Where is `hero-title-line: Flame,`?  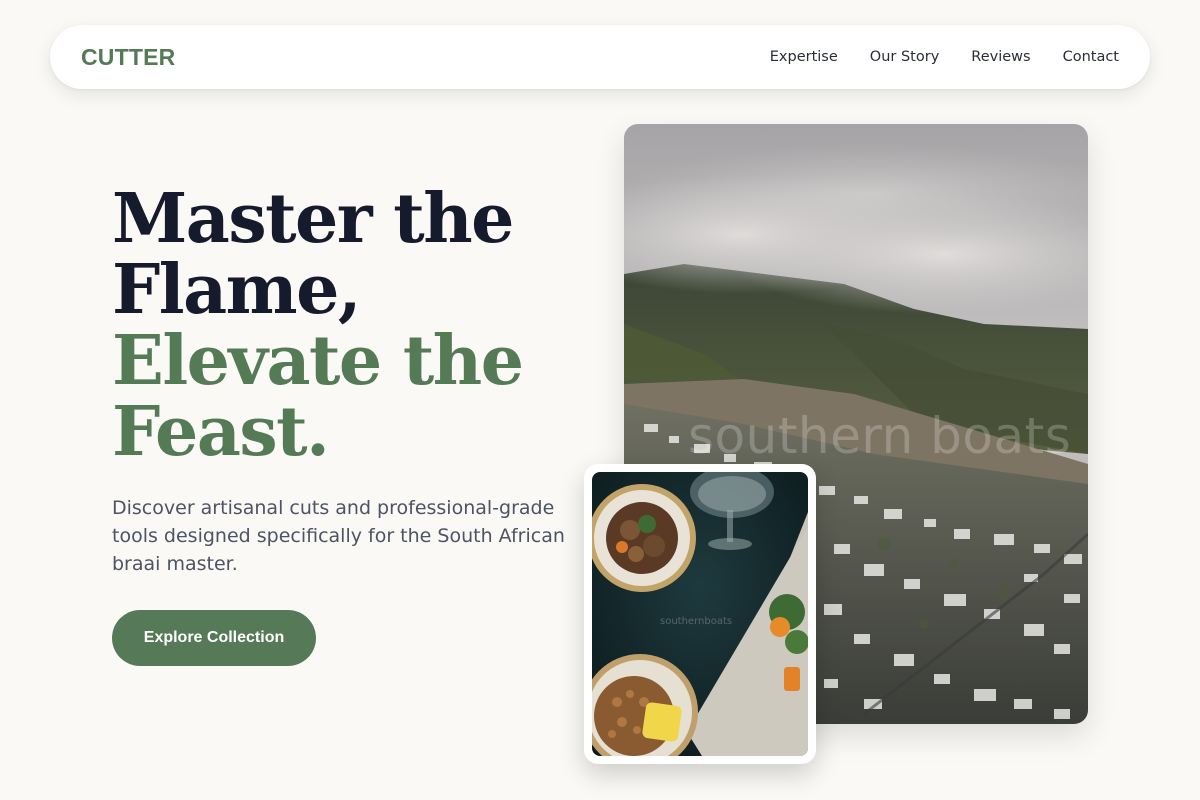 hero-title-line: Flame, is located at coordinates (237, 290).